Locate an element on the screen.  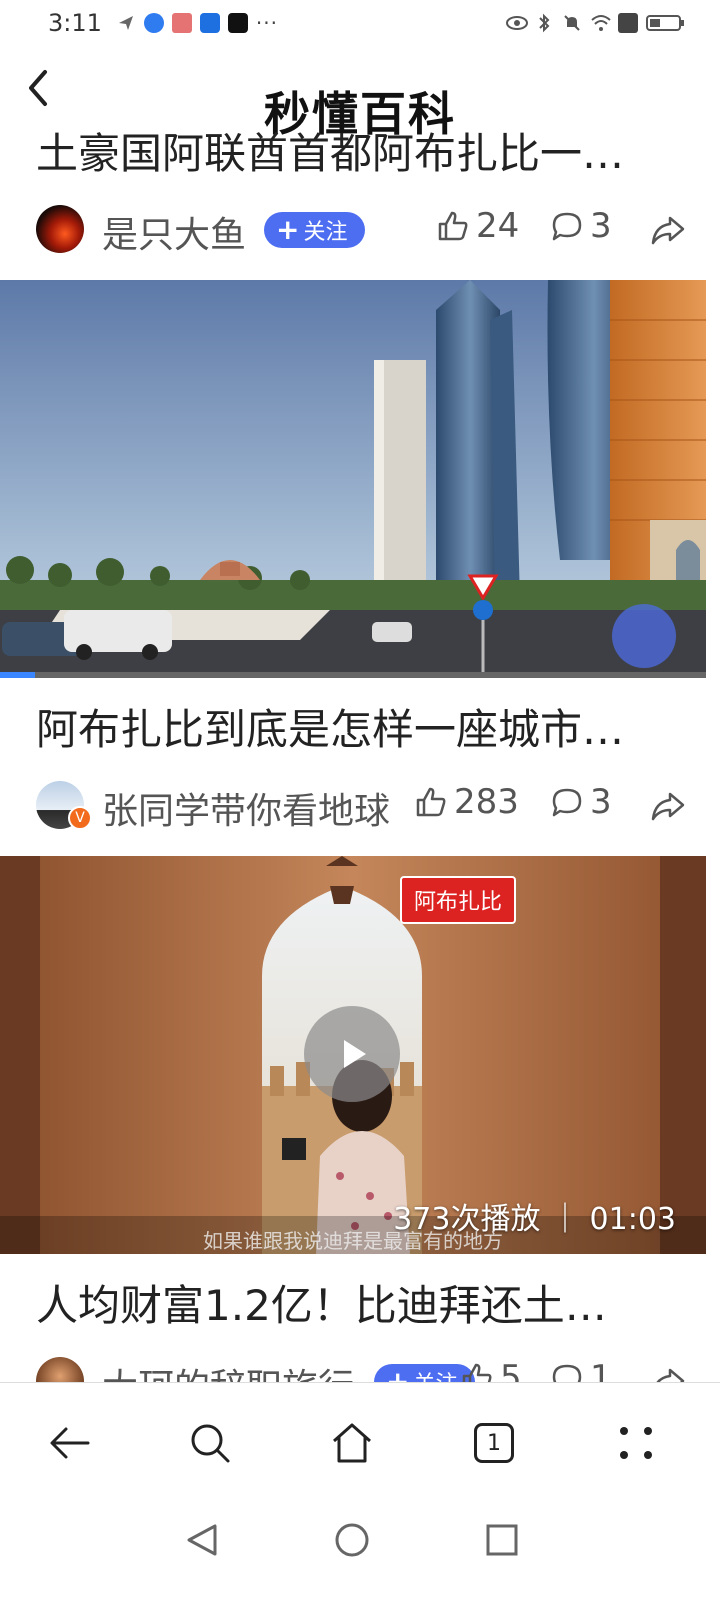
video-progress-bar is located at coordinates (353, 675).